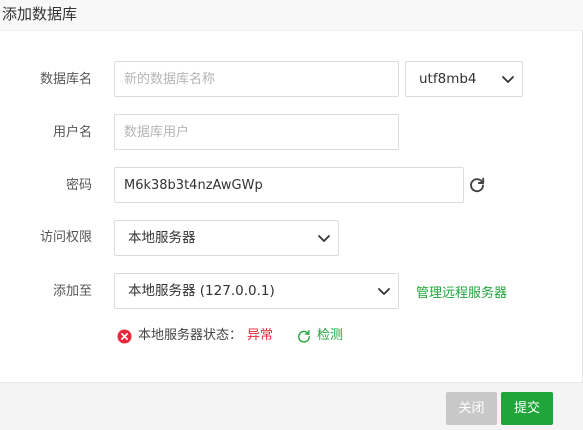  Describe the element at coordinates (330, 336) in the screenshot. I see `check-status-link: 检测` at that location.